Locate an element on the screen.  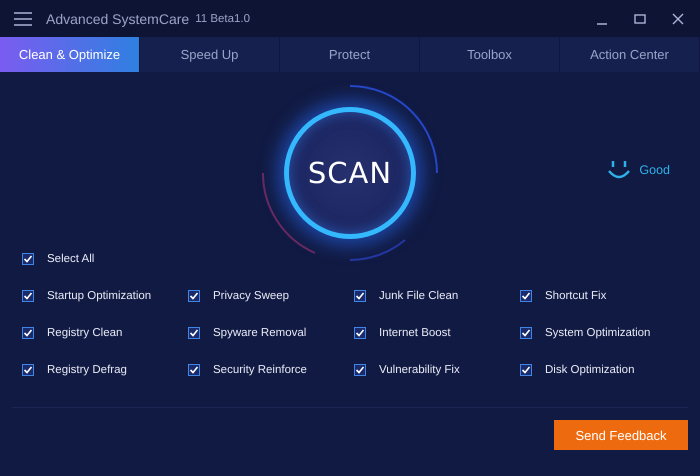
option-label: Registry Defrag is located at coordinates (87, 370).